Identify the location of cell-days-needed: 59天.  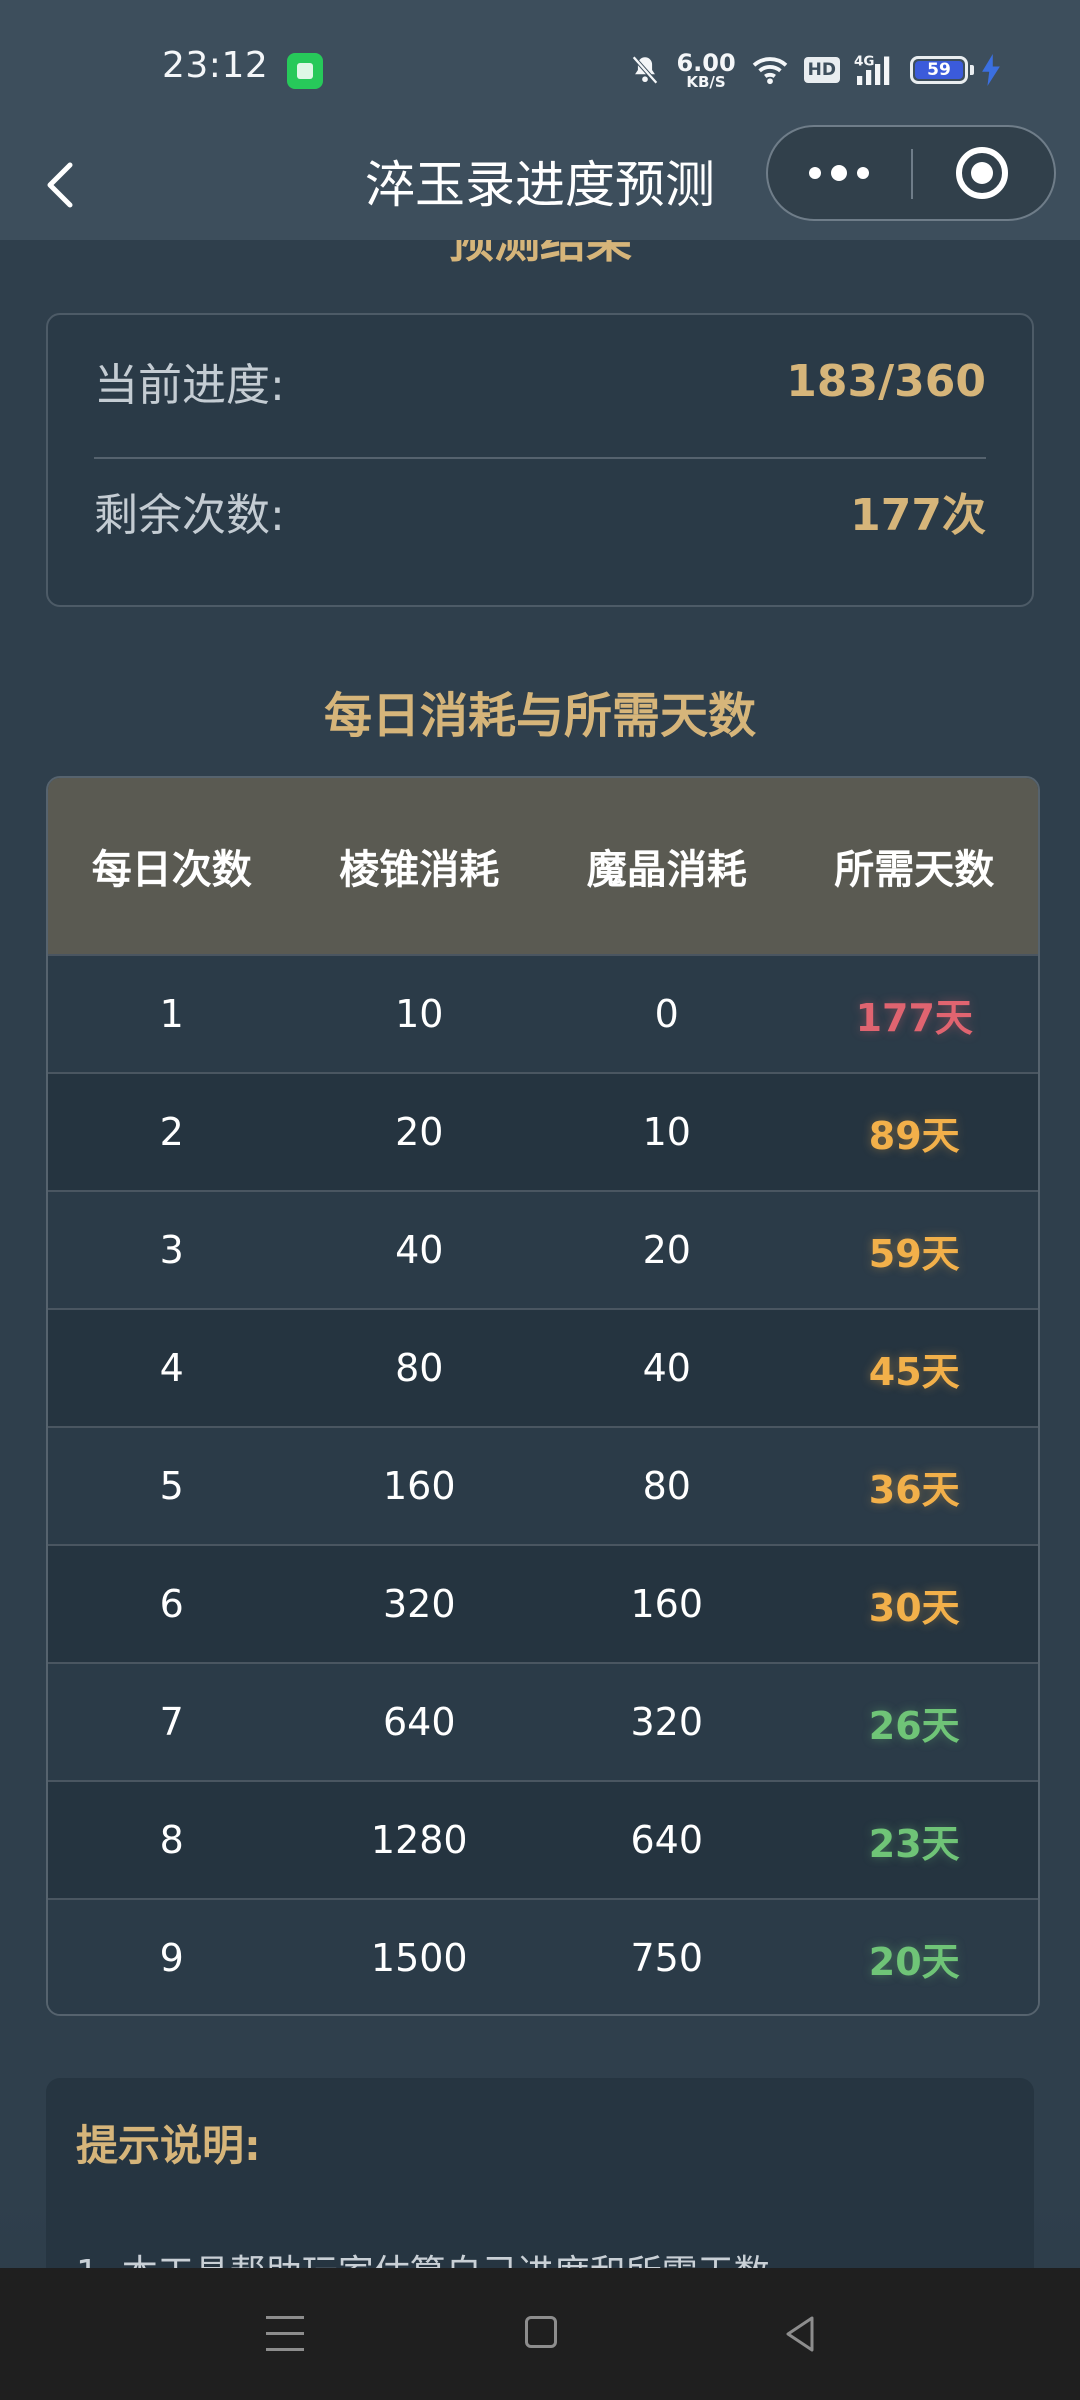
(914, 1253).